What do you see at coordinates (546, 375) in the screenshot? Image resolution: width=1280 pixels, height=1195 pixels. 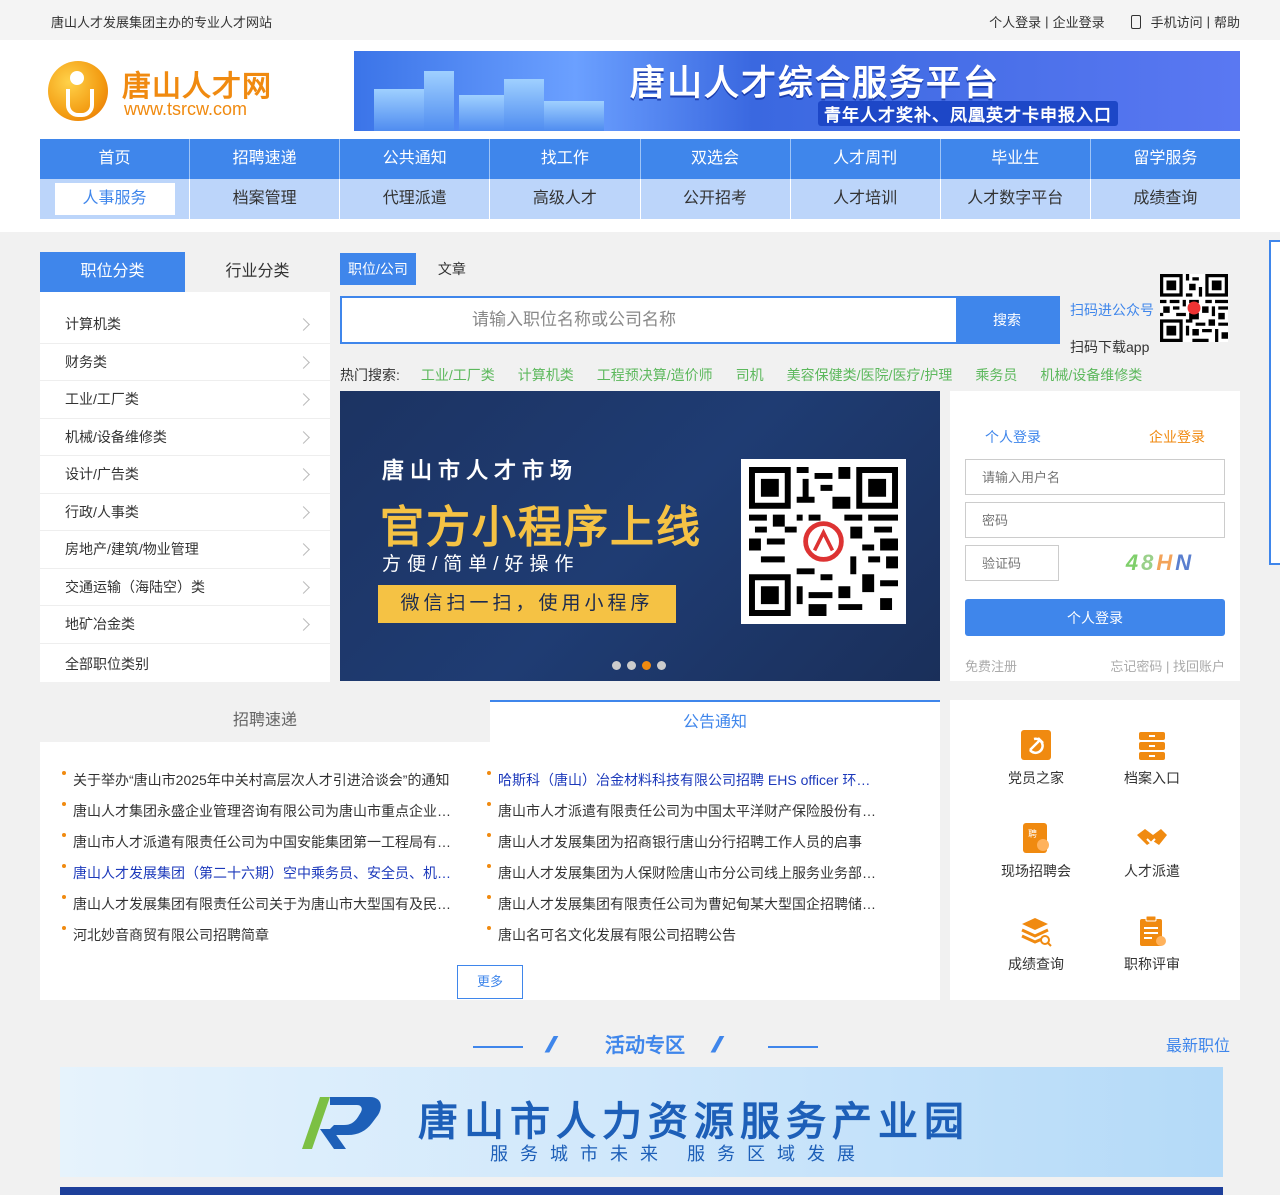 I see `hot-search-link: 计算机类` at bounding box center [546, 375].